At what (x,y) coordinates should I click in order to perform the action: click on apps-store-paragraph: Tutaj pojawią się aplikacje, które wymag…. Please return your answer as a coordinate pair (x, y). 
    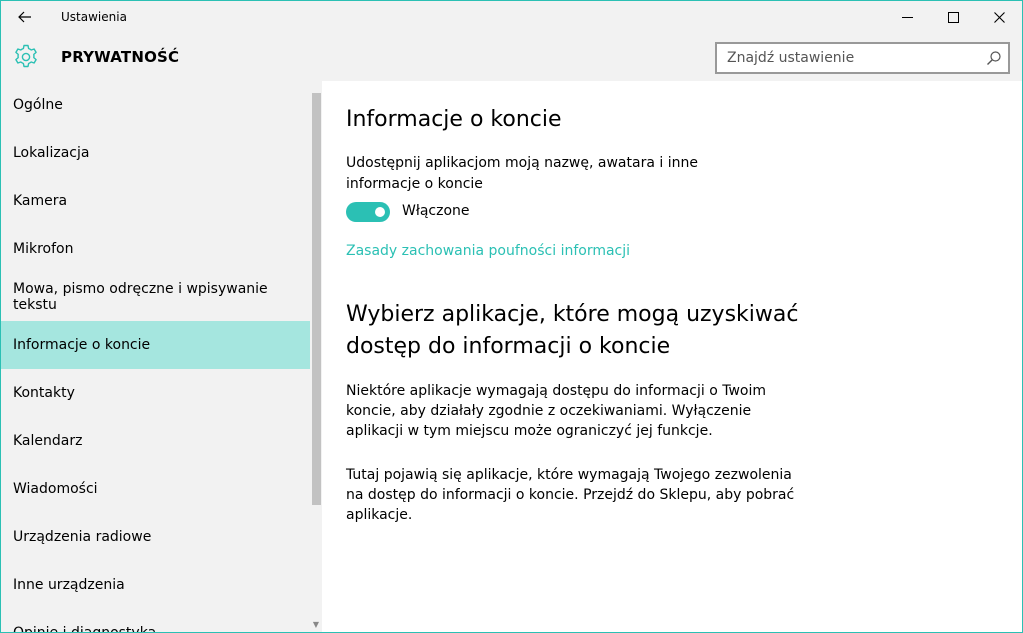
    Looking at the image, I should click on (570, 495).